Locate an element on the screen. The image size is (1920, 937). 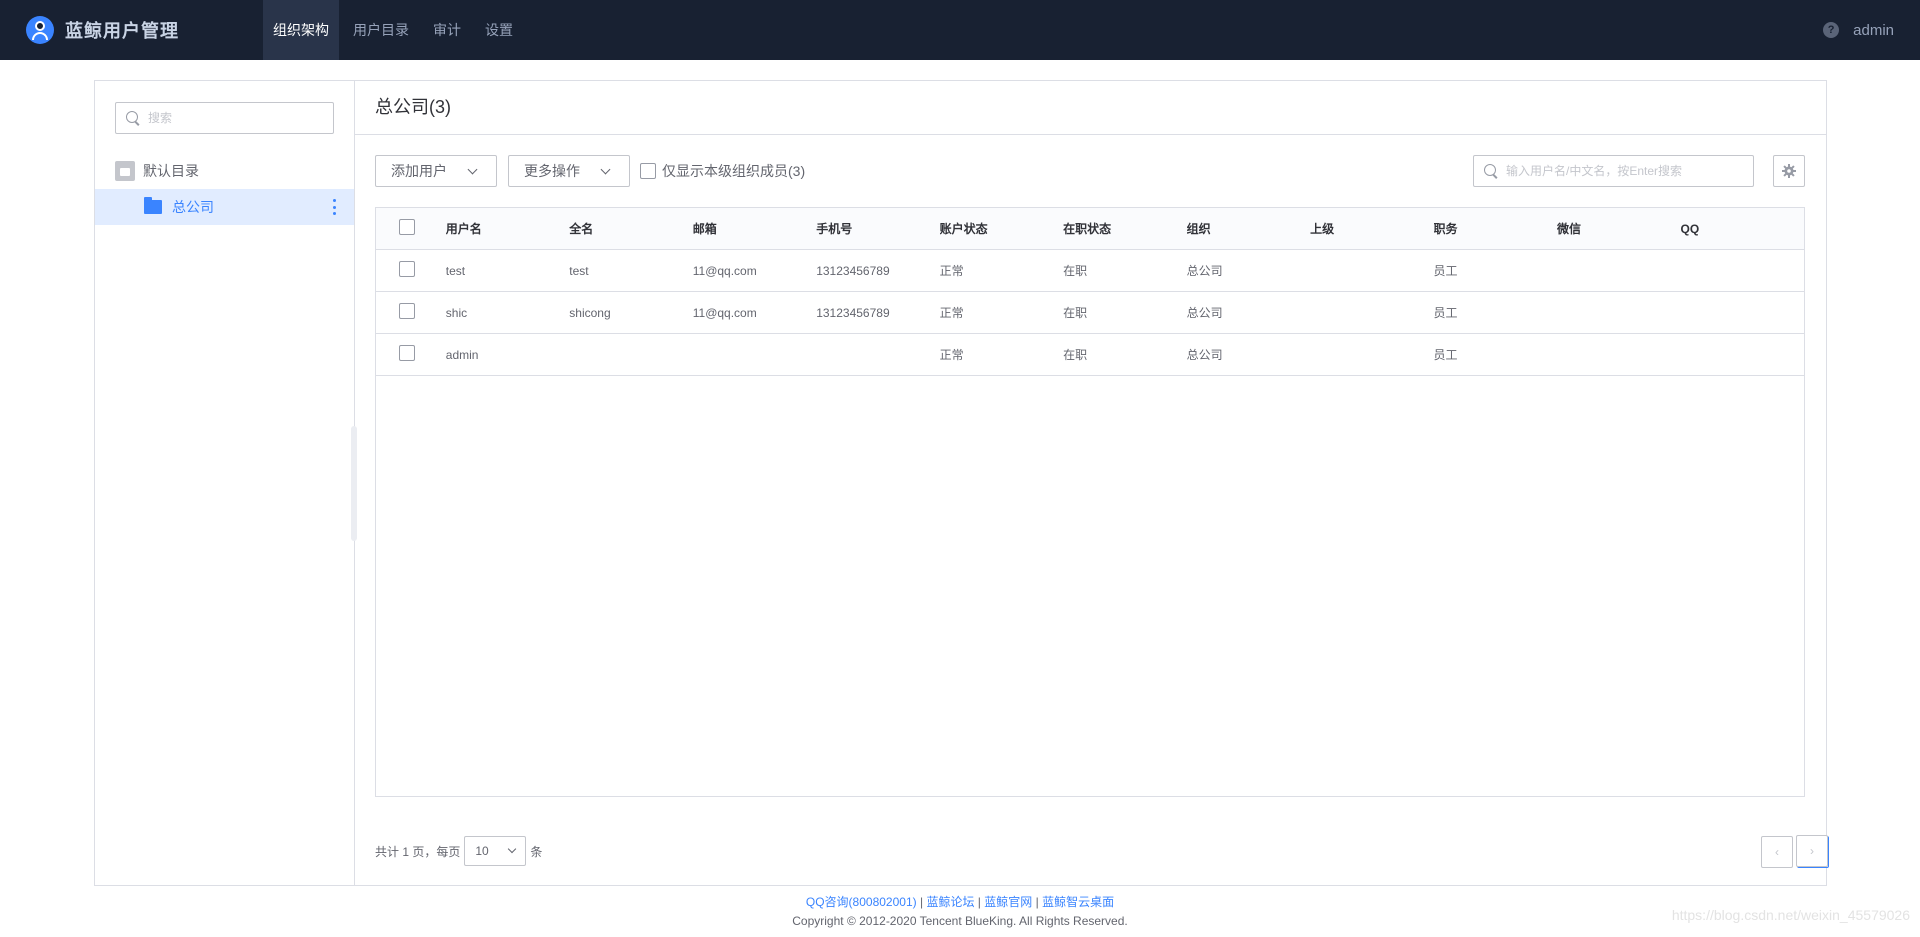
question-icon: ? is located at coordinates (1831, 30).